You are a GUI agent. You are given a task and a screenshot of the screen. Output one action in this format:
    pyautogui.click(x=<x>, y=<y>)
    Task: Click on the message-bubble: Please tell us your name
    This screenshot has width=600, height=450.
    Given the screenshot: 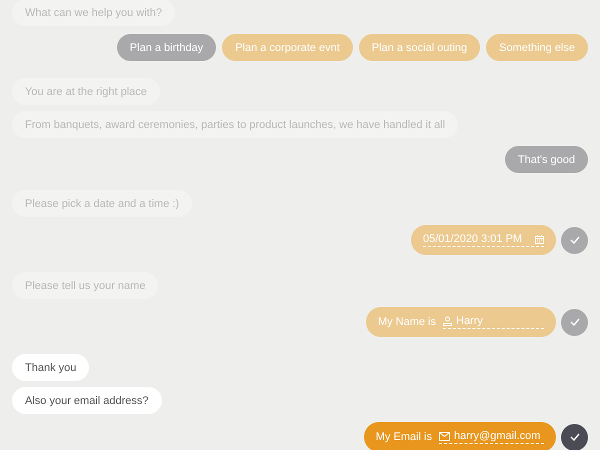 What is the action you would take?
    pyautogui.click(x=85, y=285)
    